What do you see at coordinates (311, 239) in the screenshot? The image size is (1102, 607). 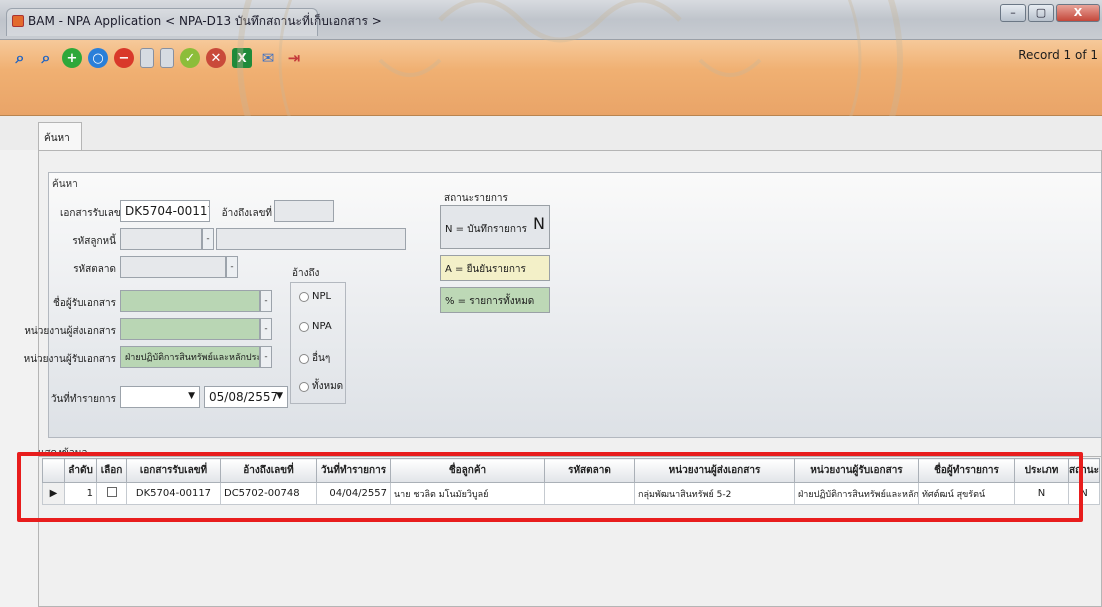 I see `customer-name-display` at bounding box center [311, 239].